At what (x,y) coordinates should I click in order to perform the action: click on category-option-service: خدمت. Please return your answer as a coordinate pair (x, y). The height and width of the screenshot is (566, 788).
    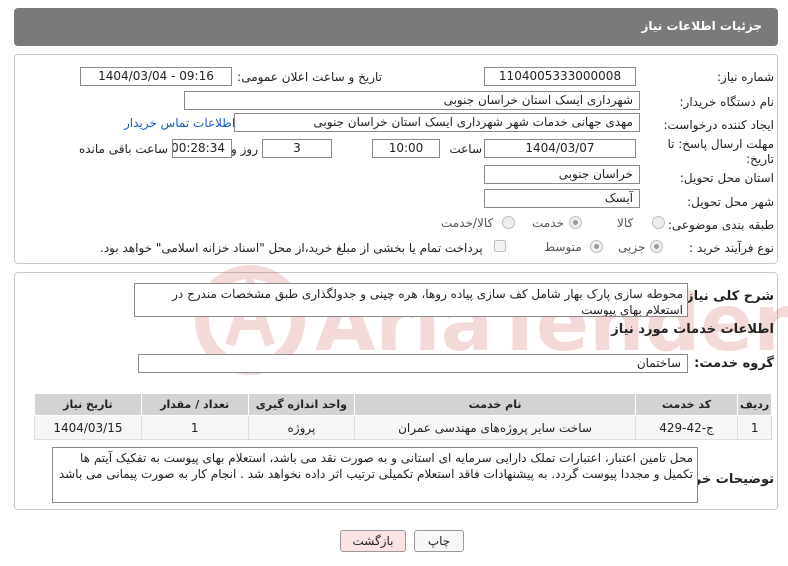
    Looking at the image, I should click on (548, 223).